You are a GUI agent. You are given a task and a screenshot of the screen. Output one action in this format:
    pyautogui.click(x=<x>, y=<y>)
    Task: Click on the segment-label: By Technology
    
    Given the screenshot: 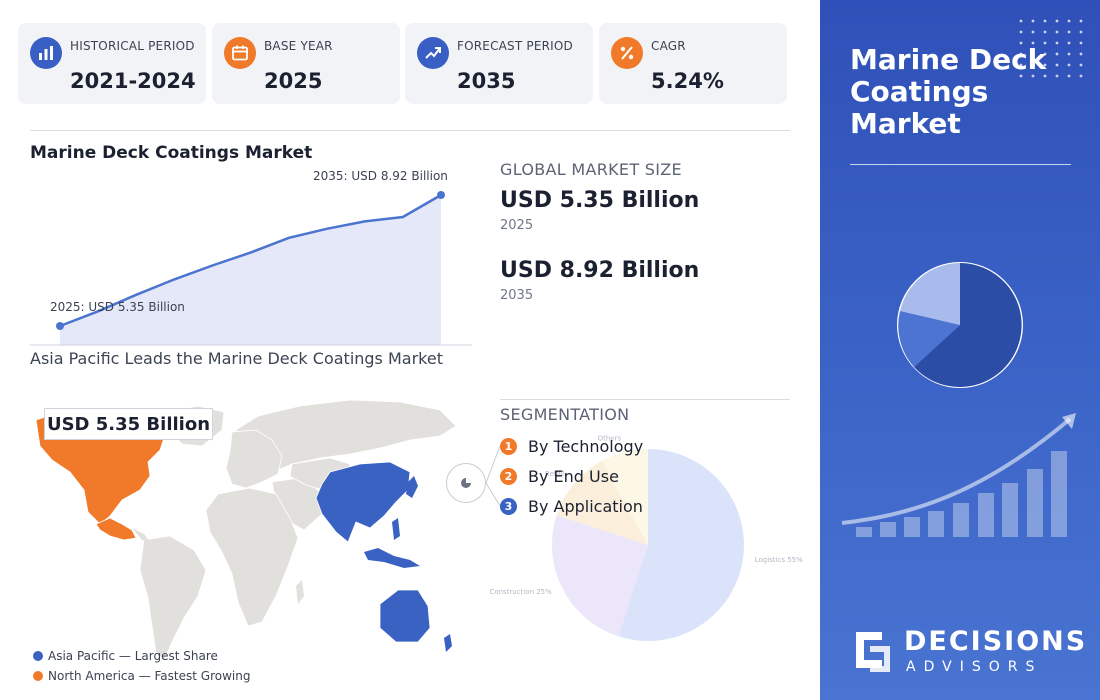 What is the action you would take?
    pyautogui.click(x=586, y=446)
    